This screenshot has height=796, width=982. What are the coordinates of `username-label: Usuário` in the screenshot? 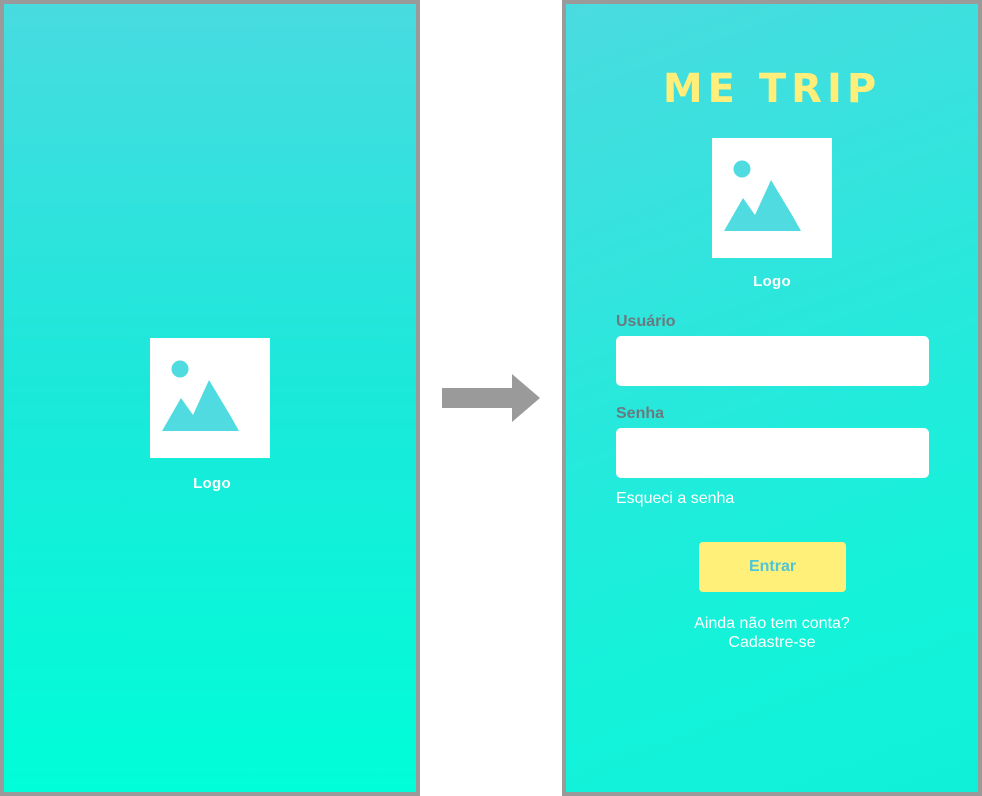 It's located at (646, 321).